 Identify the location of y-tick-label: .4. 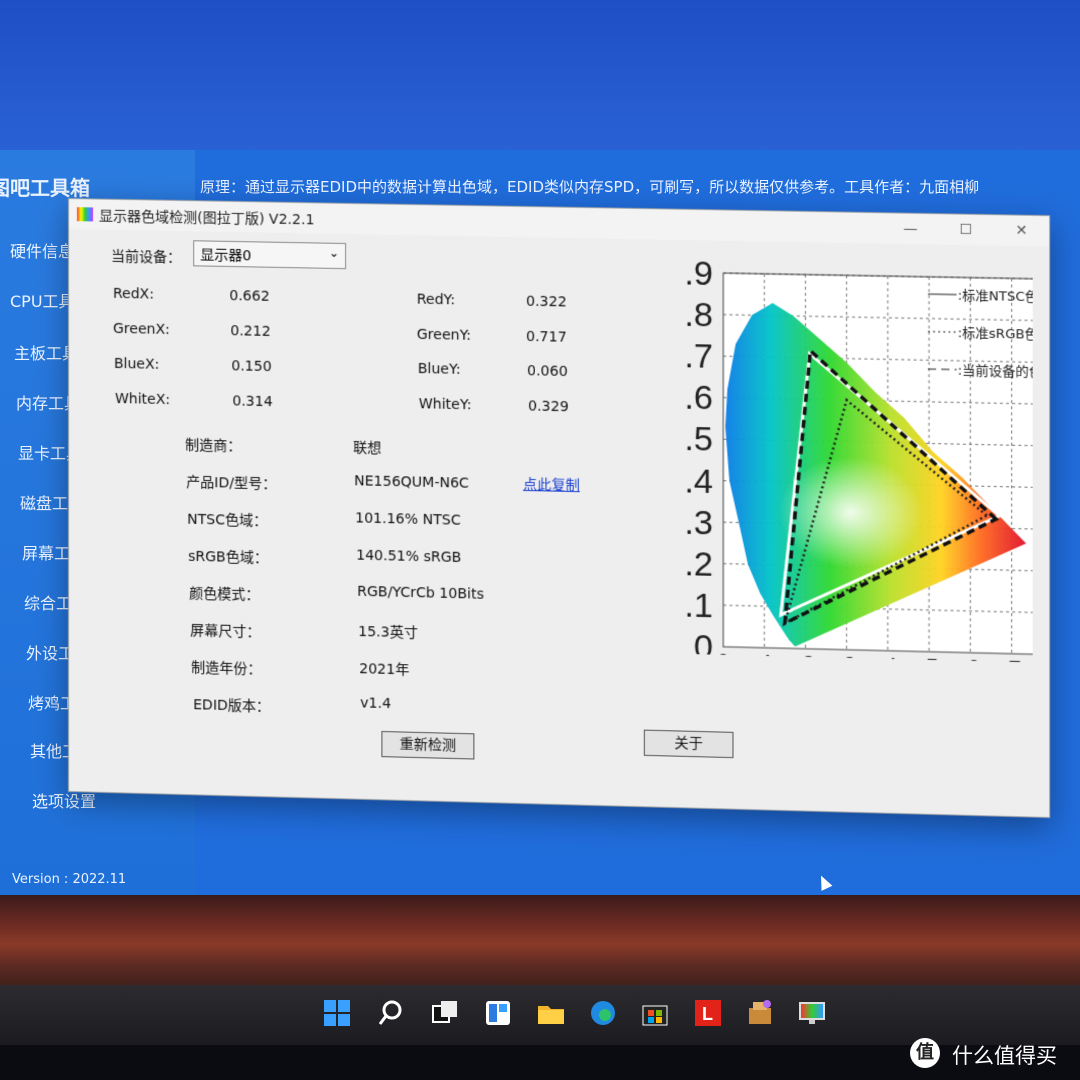
(698, 481).